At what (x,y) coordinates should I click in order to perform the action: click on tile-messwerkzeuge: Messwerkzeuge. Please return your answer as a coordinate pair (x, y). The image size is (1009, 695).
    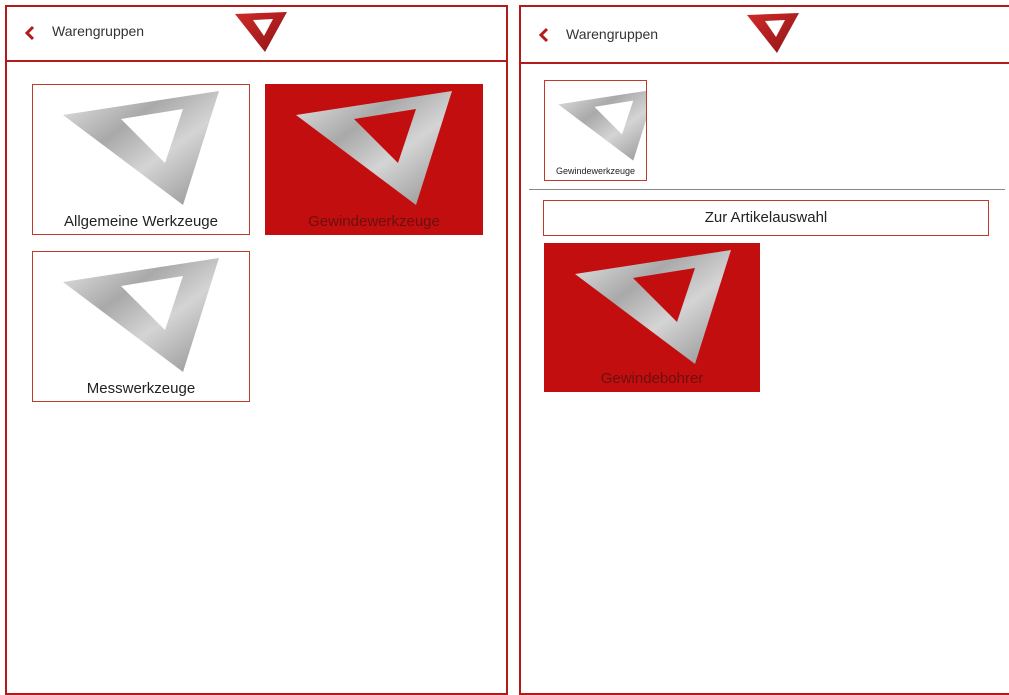
    Looking at the image, I should click on (141, 326).